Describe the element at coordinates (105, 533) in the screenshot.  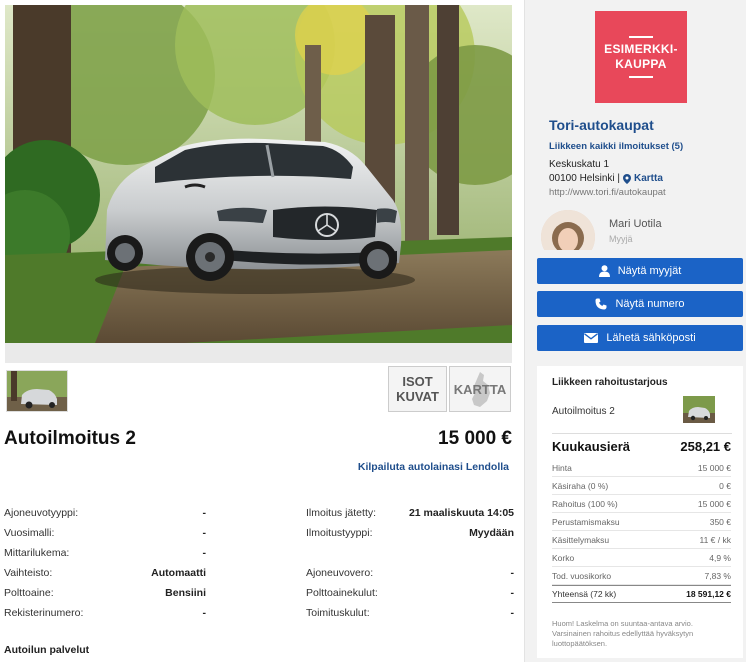
I see `detail-row: Vuosimalli: -` at that location.